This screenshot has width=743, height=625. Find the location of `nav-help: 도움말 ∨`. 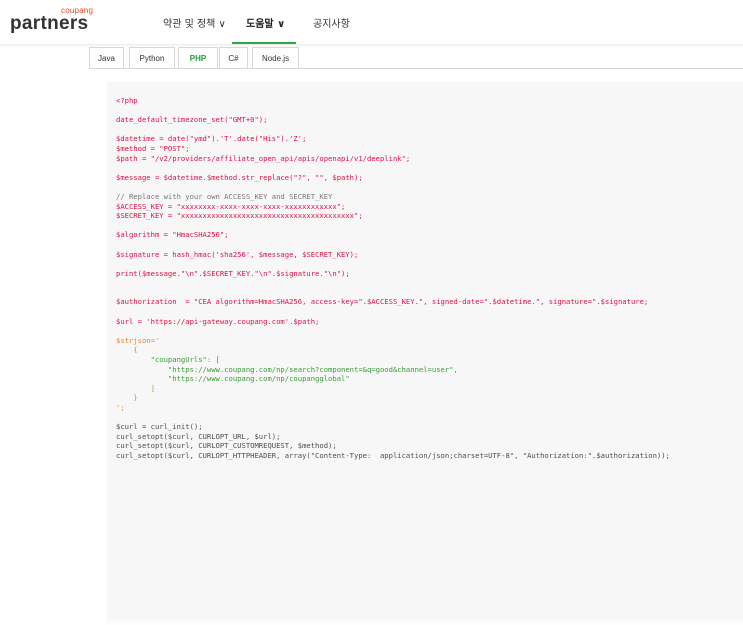

nav-help: 도움말 ∨ is located at coordinates (265, 22).